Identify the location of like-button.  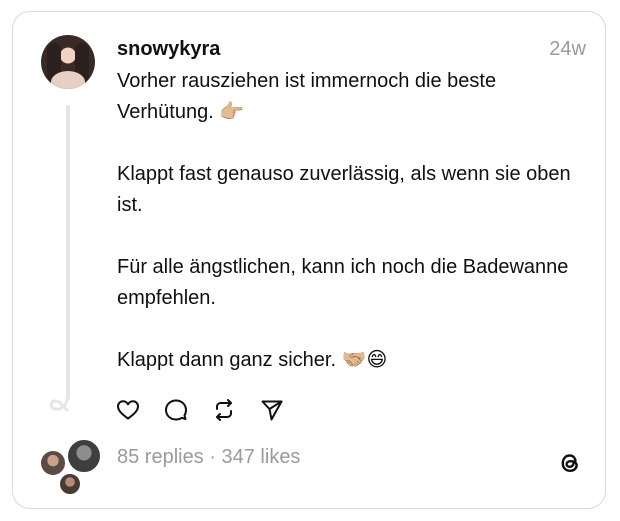
(128, 410).